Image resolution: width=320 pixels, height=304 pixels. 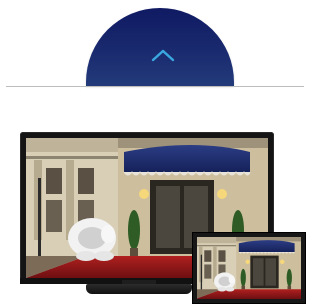 What do you see at coordinates (160, 47) in the screenshot?
I see `collapse-tab-button` at bounding box center [160, 47].